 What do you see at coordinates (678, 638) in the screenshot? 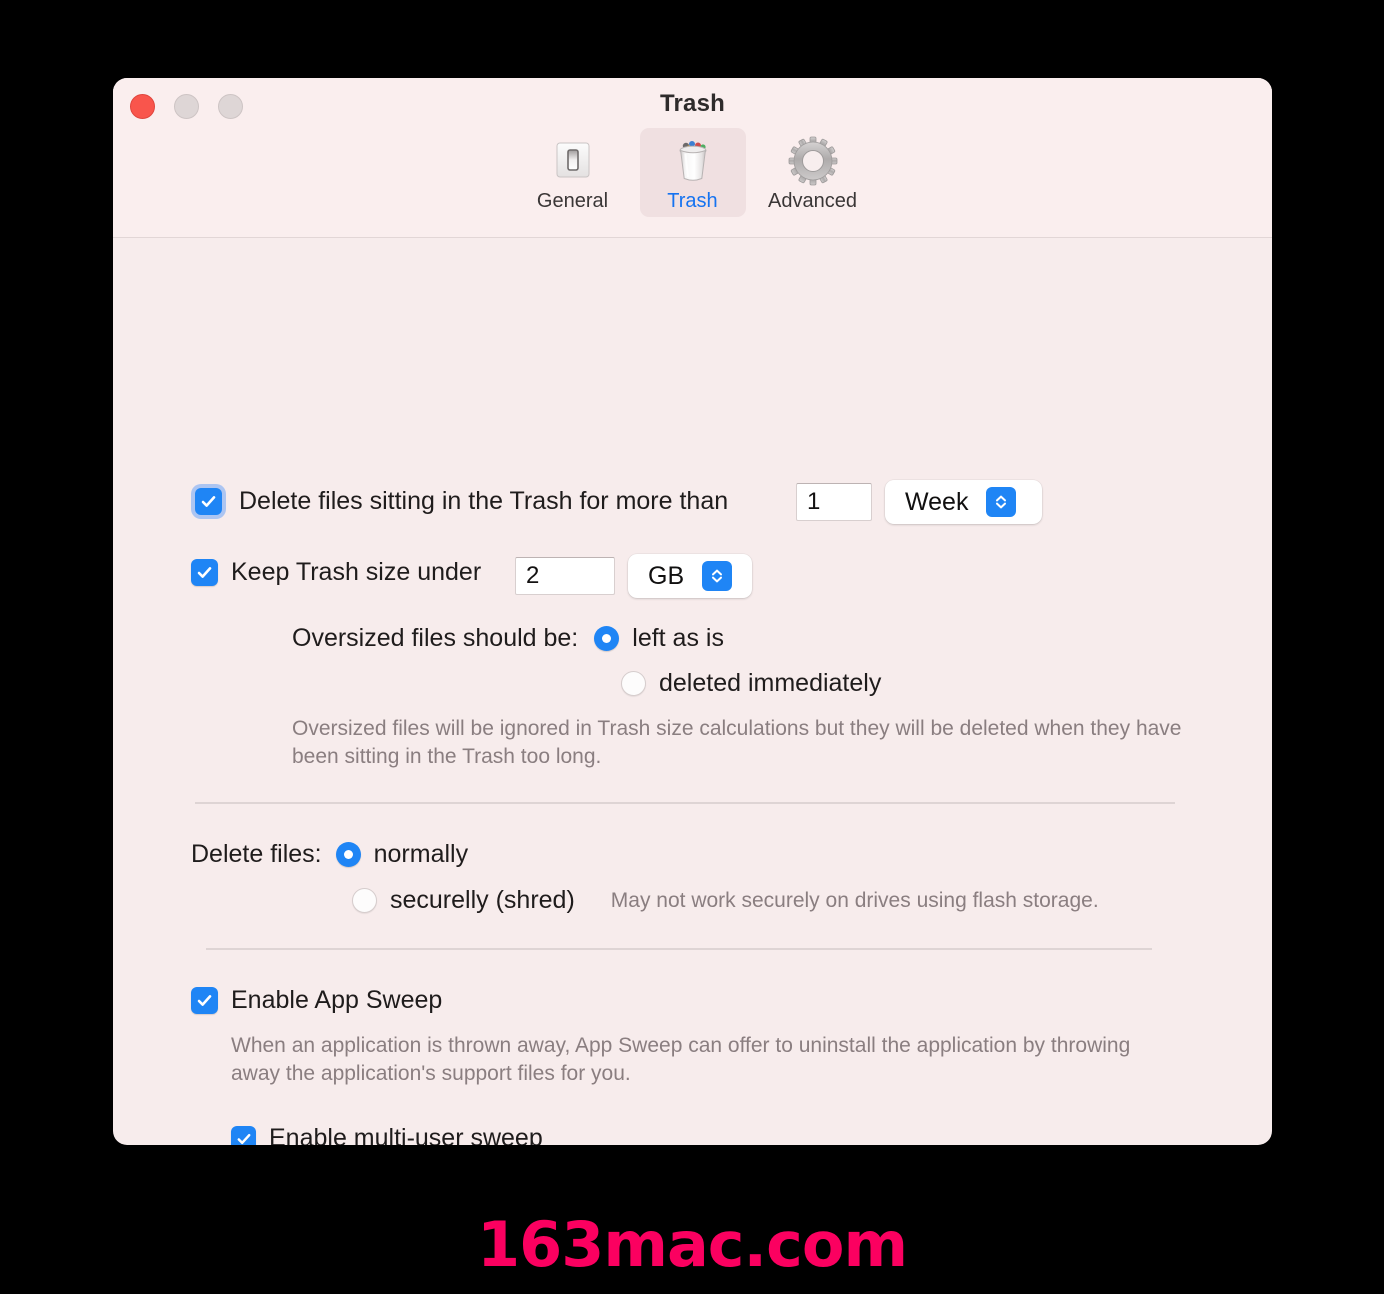
I see `oversized-option-label: left as is` at bounding box center [678, 638].